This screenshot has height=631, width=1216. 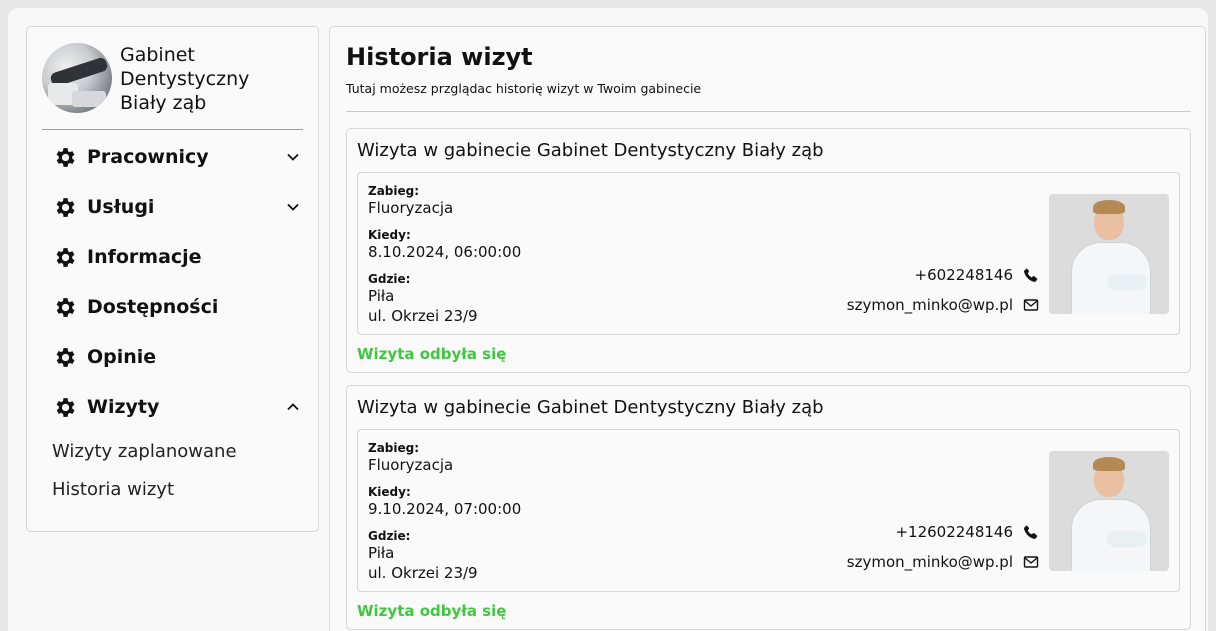 I want to click on clinic-name: Gabinet Dentystyczny Biały ząb, so click(x=185, y=79).